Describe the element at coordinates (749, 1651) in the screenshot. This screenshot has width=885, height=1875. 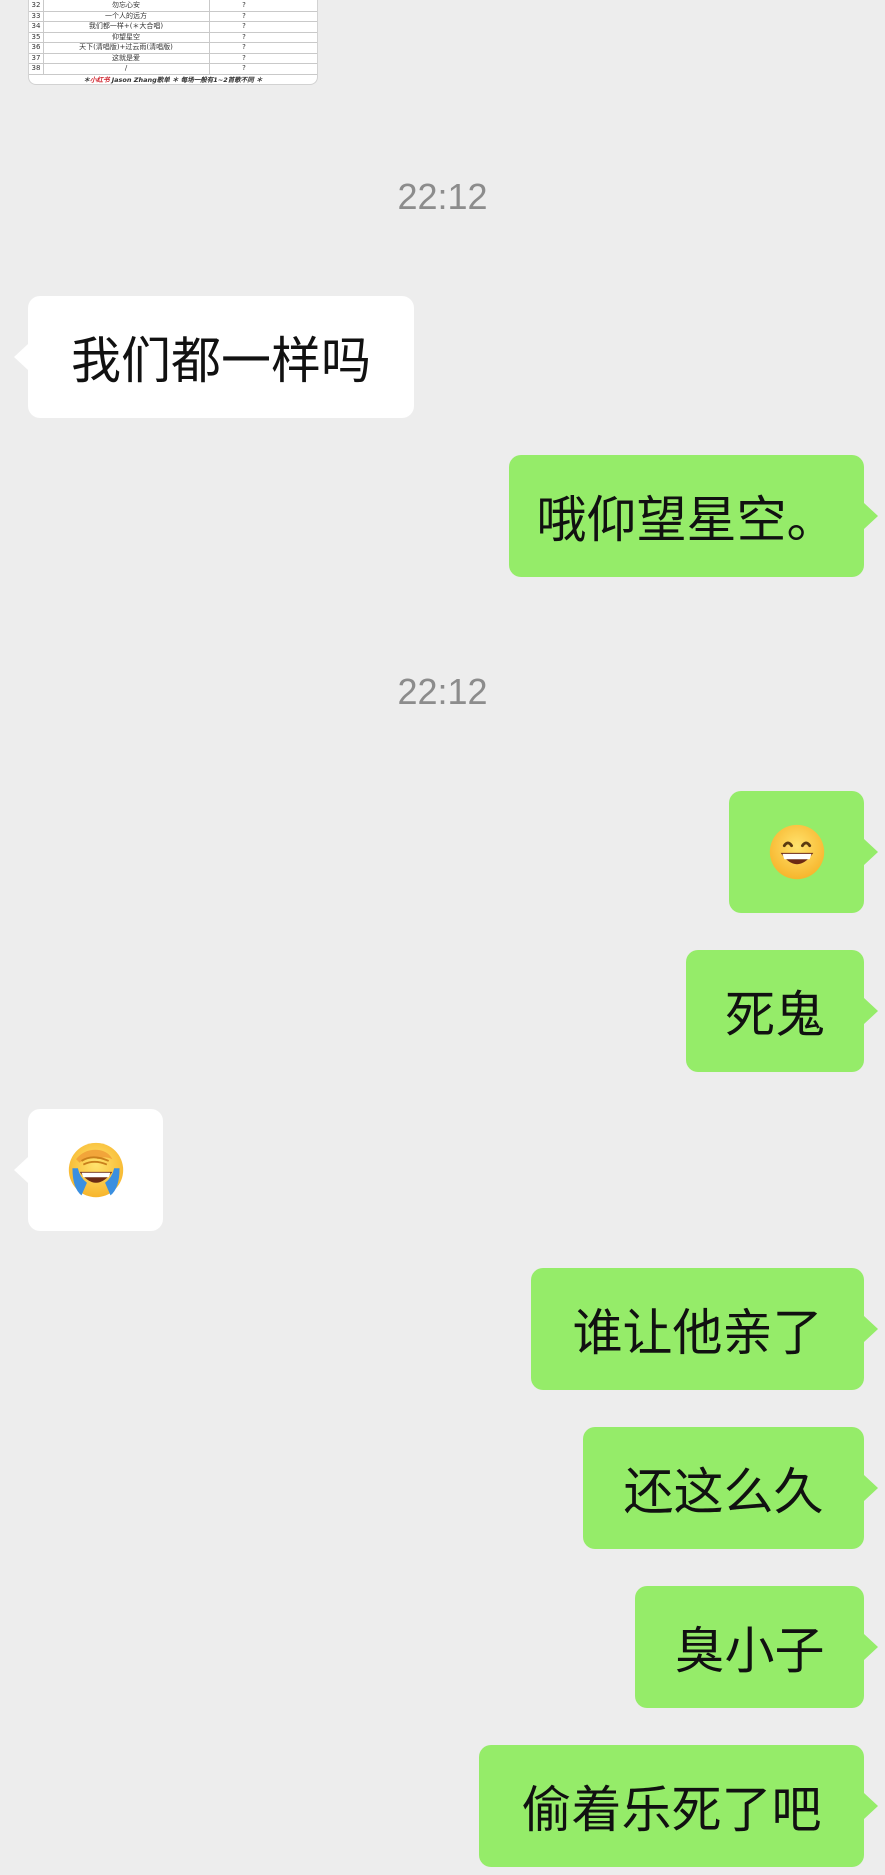
I see `message-text: 臭小子` at that location.